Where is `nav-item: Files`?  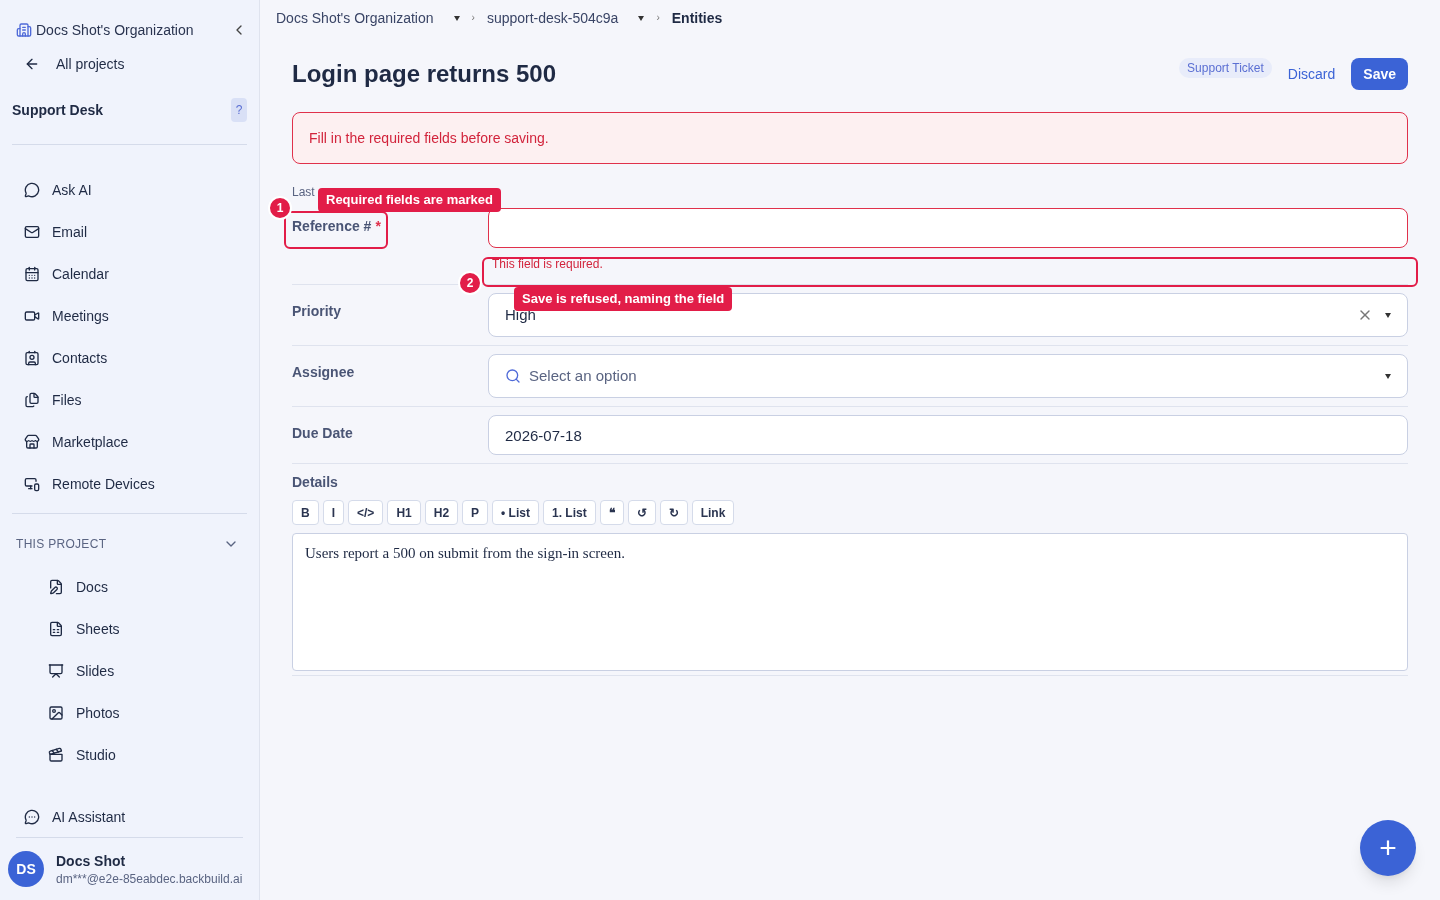 nav-item: Files is located at coordinates (129, 400).